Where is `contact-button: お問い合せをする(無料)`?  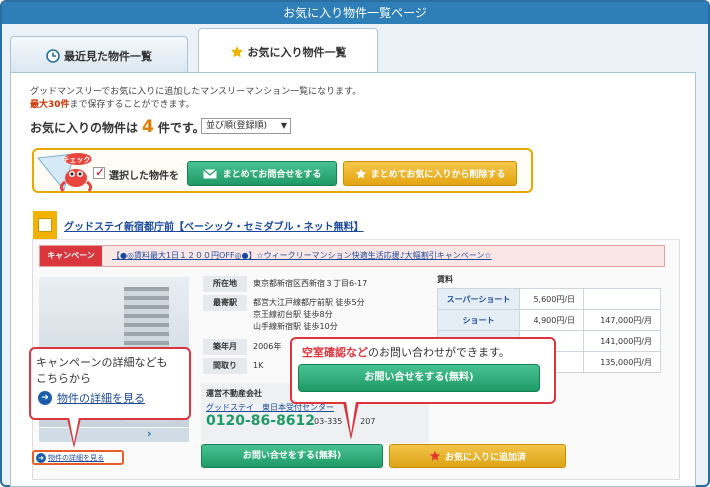 contact-button: お問い合せをする(無料) is located at coordinates (292, 456).